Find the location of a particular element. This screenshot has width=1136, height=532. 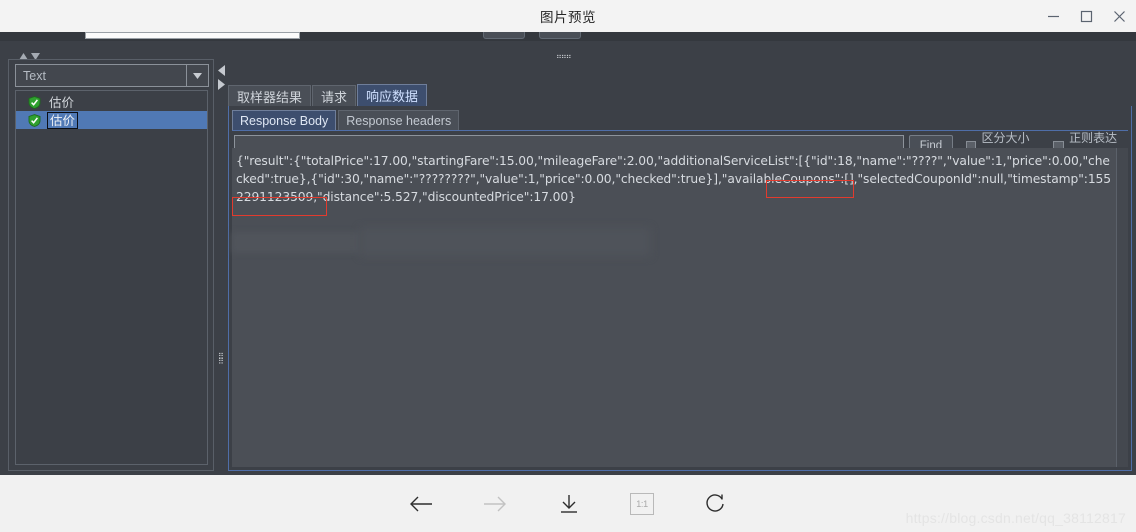

actual-size-label: 1:1 is located at coordinates (642, 503).